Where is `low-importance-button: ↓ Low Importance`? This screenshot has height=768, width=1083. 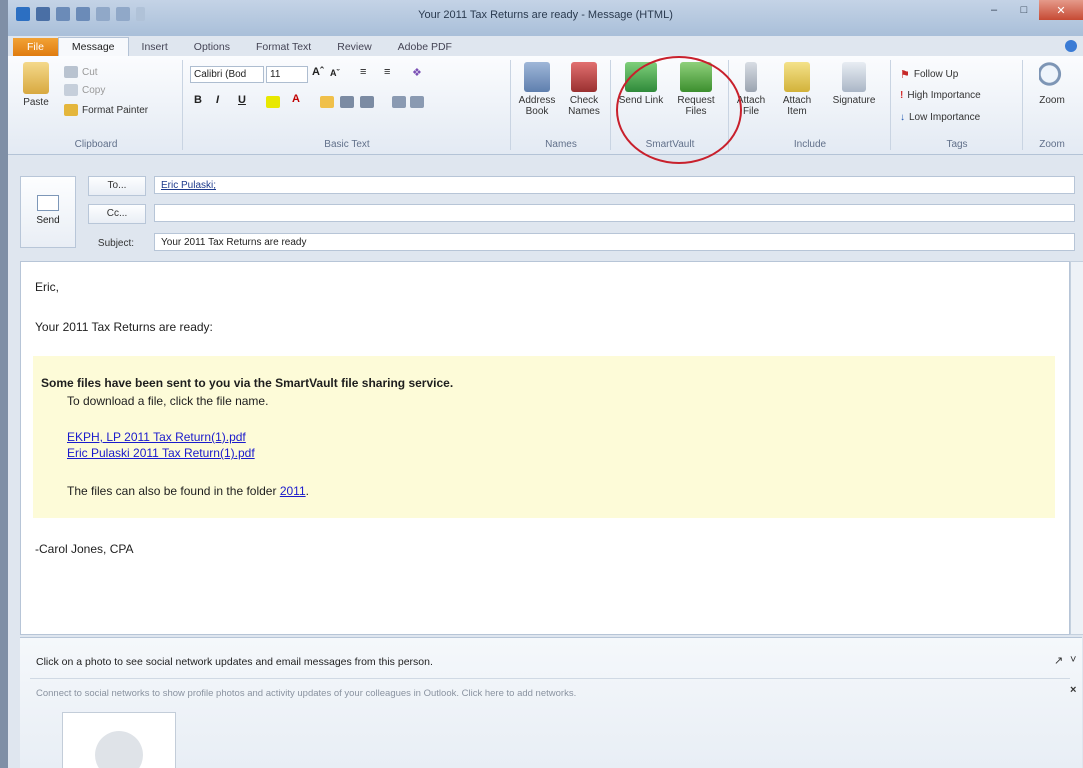 low-importance-button: ↓ Low Importance is located at coordinates (940, 117).